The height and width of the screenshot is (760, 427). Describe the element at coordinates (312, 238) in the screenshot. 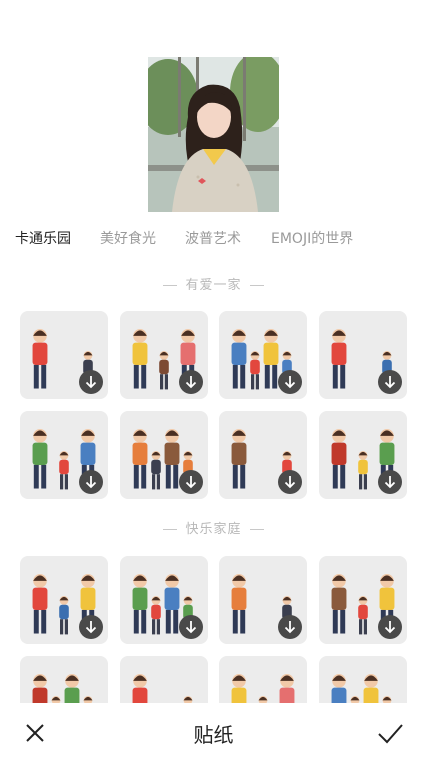

I see `tab-emoji: EMOJI的世界` at that location.